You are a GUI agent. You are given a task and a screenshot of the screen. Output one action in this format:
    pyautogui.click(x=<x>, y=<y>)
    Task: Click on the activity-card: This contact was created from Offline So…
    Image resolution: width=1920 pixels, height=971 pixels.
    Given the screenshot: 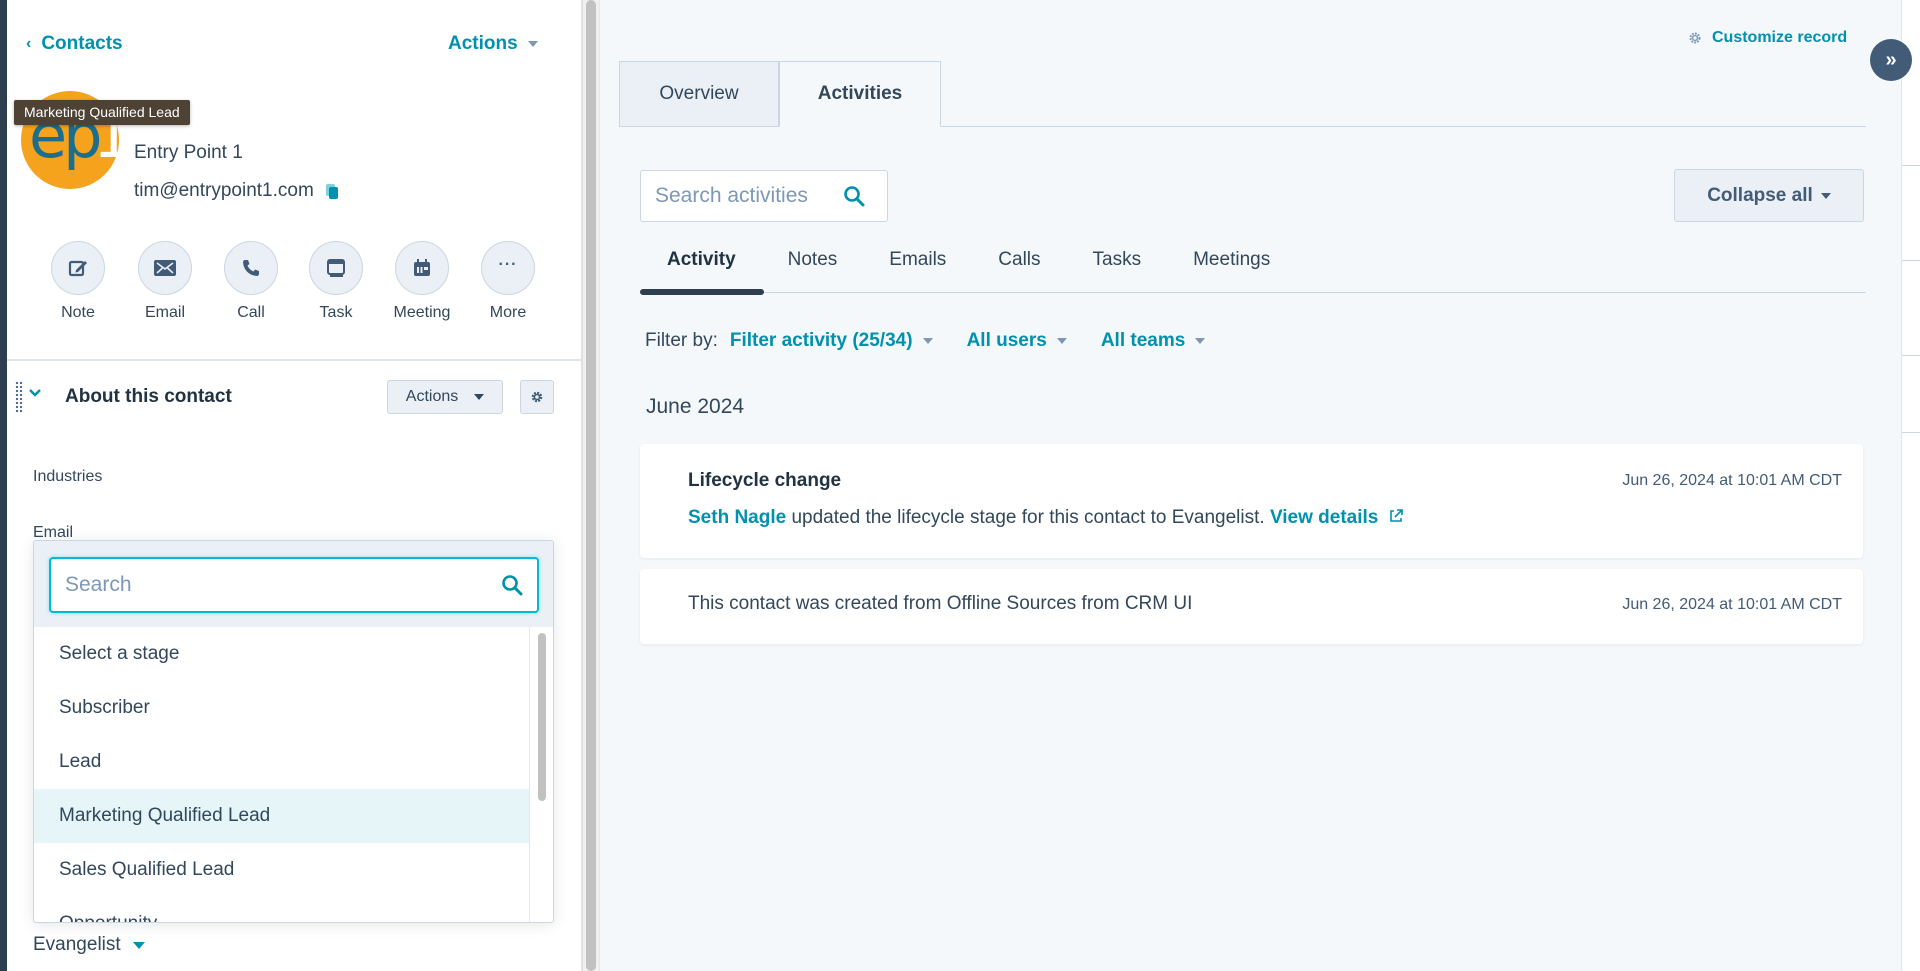 What is the action you would take?
    pyautogui.click(x=1251, y=606)
    